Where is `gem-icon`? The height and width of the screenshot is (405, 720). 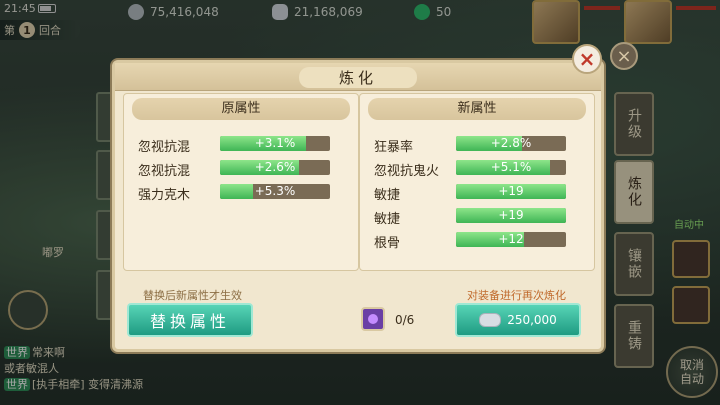 gem-icon is located at coordinates (373, 319).